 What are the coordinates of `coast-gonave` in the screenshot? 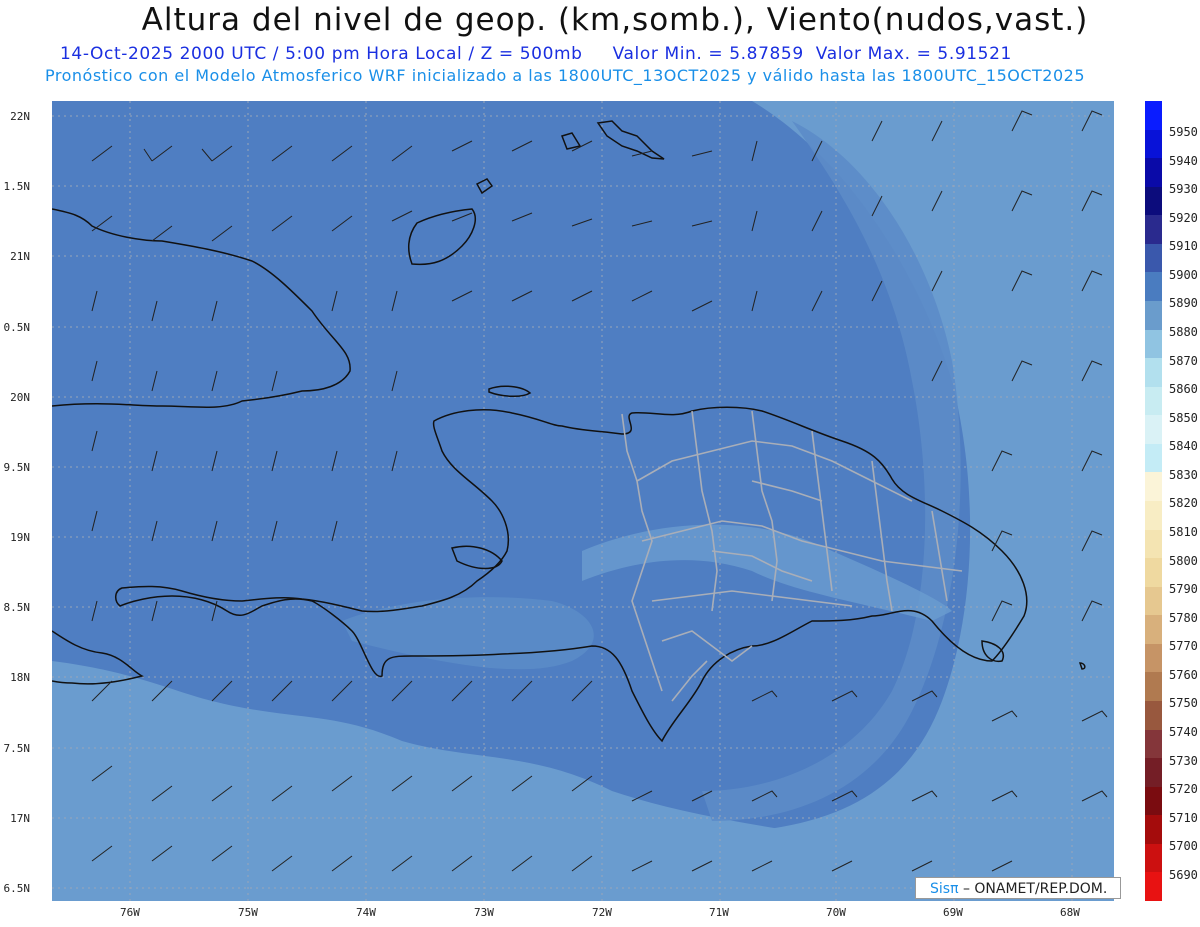 It's located at (476, 557).